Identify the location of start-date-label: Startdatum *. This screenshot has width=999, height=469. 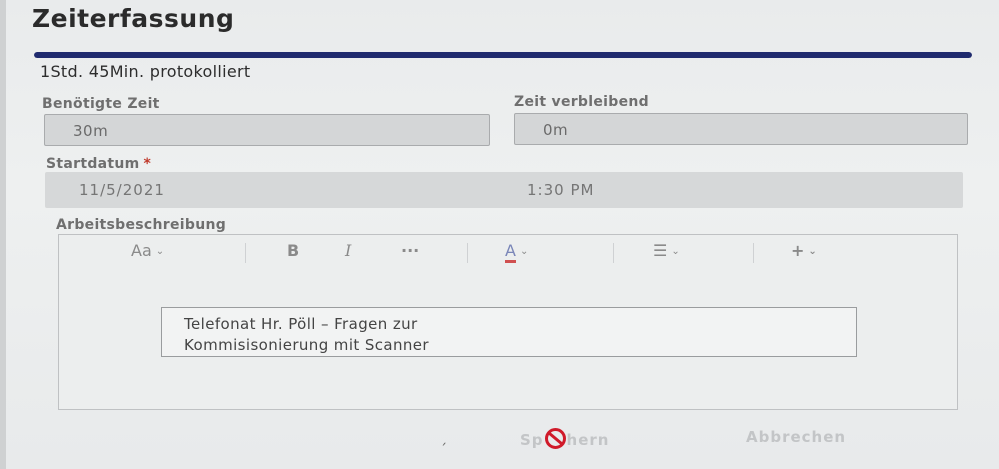
(98, 164).